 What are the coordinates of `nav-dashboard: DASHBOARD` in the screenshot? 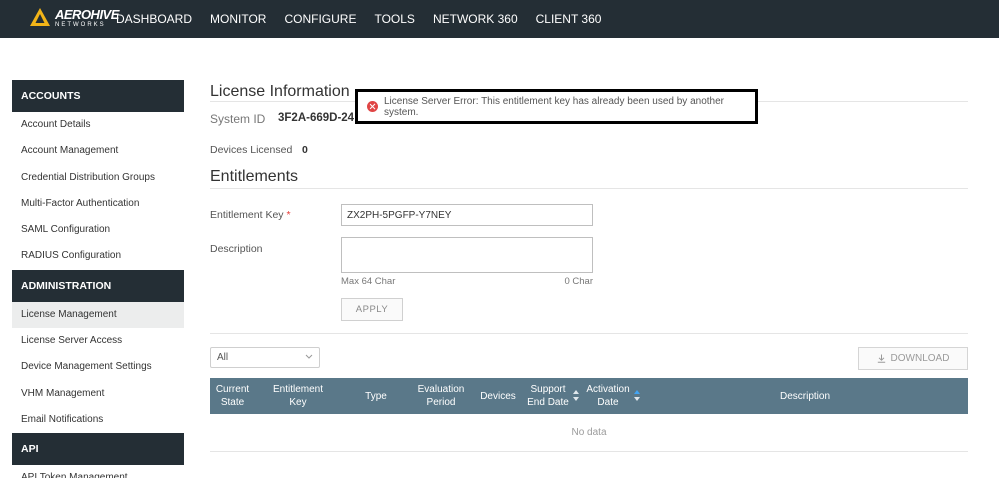 It's located at (154, 19).